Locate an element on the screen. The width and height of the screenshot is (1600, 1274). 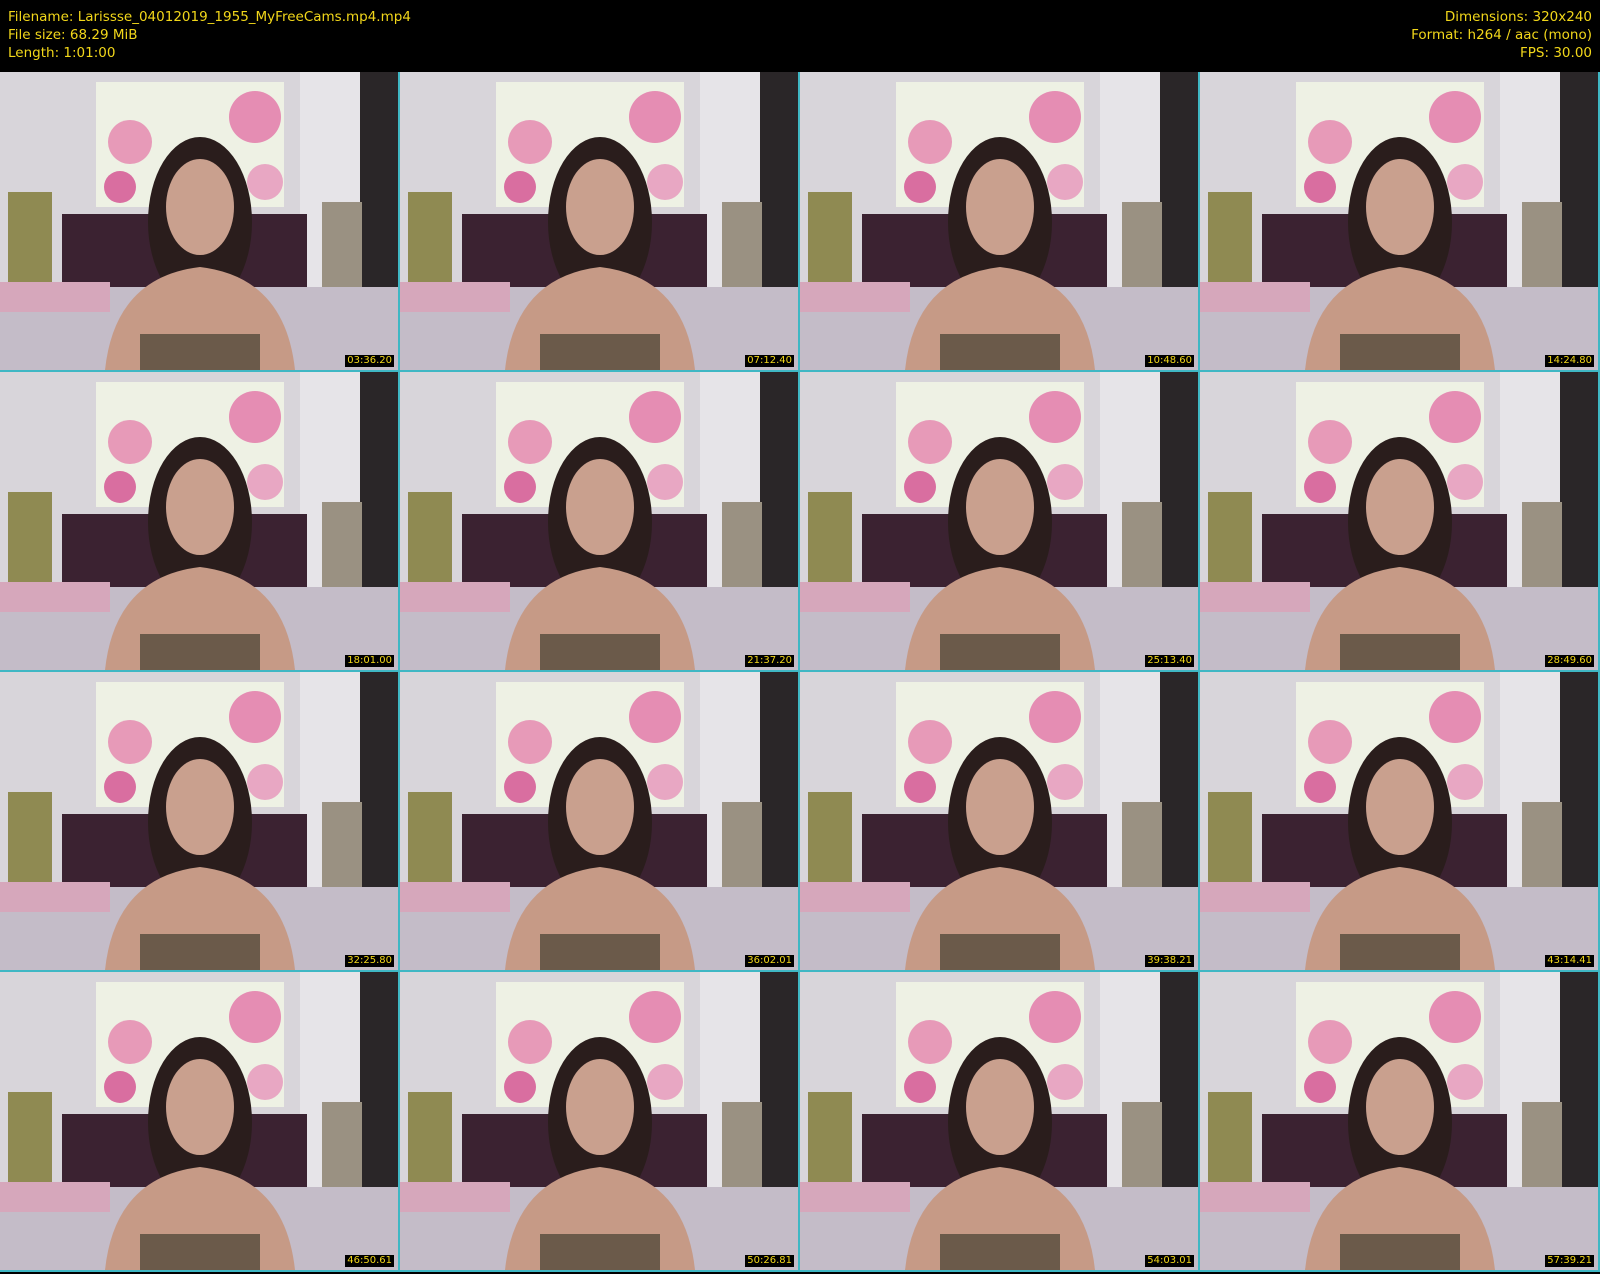
frame-timestamp: 46:50.61 is located at coordinates (369, 1261).